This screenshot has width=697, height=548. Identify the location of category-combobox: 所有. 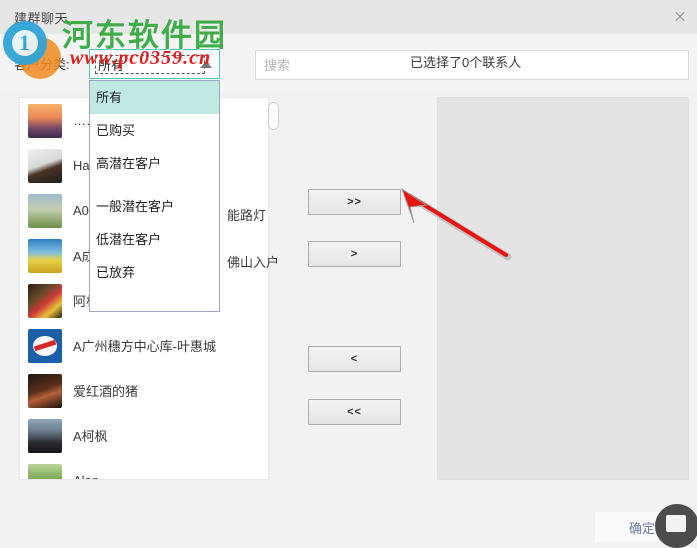
(154, 64).